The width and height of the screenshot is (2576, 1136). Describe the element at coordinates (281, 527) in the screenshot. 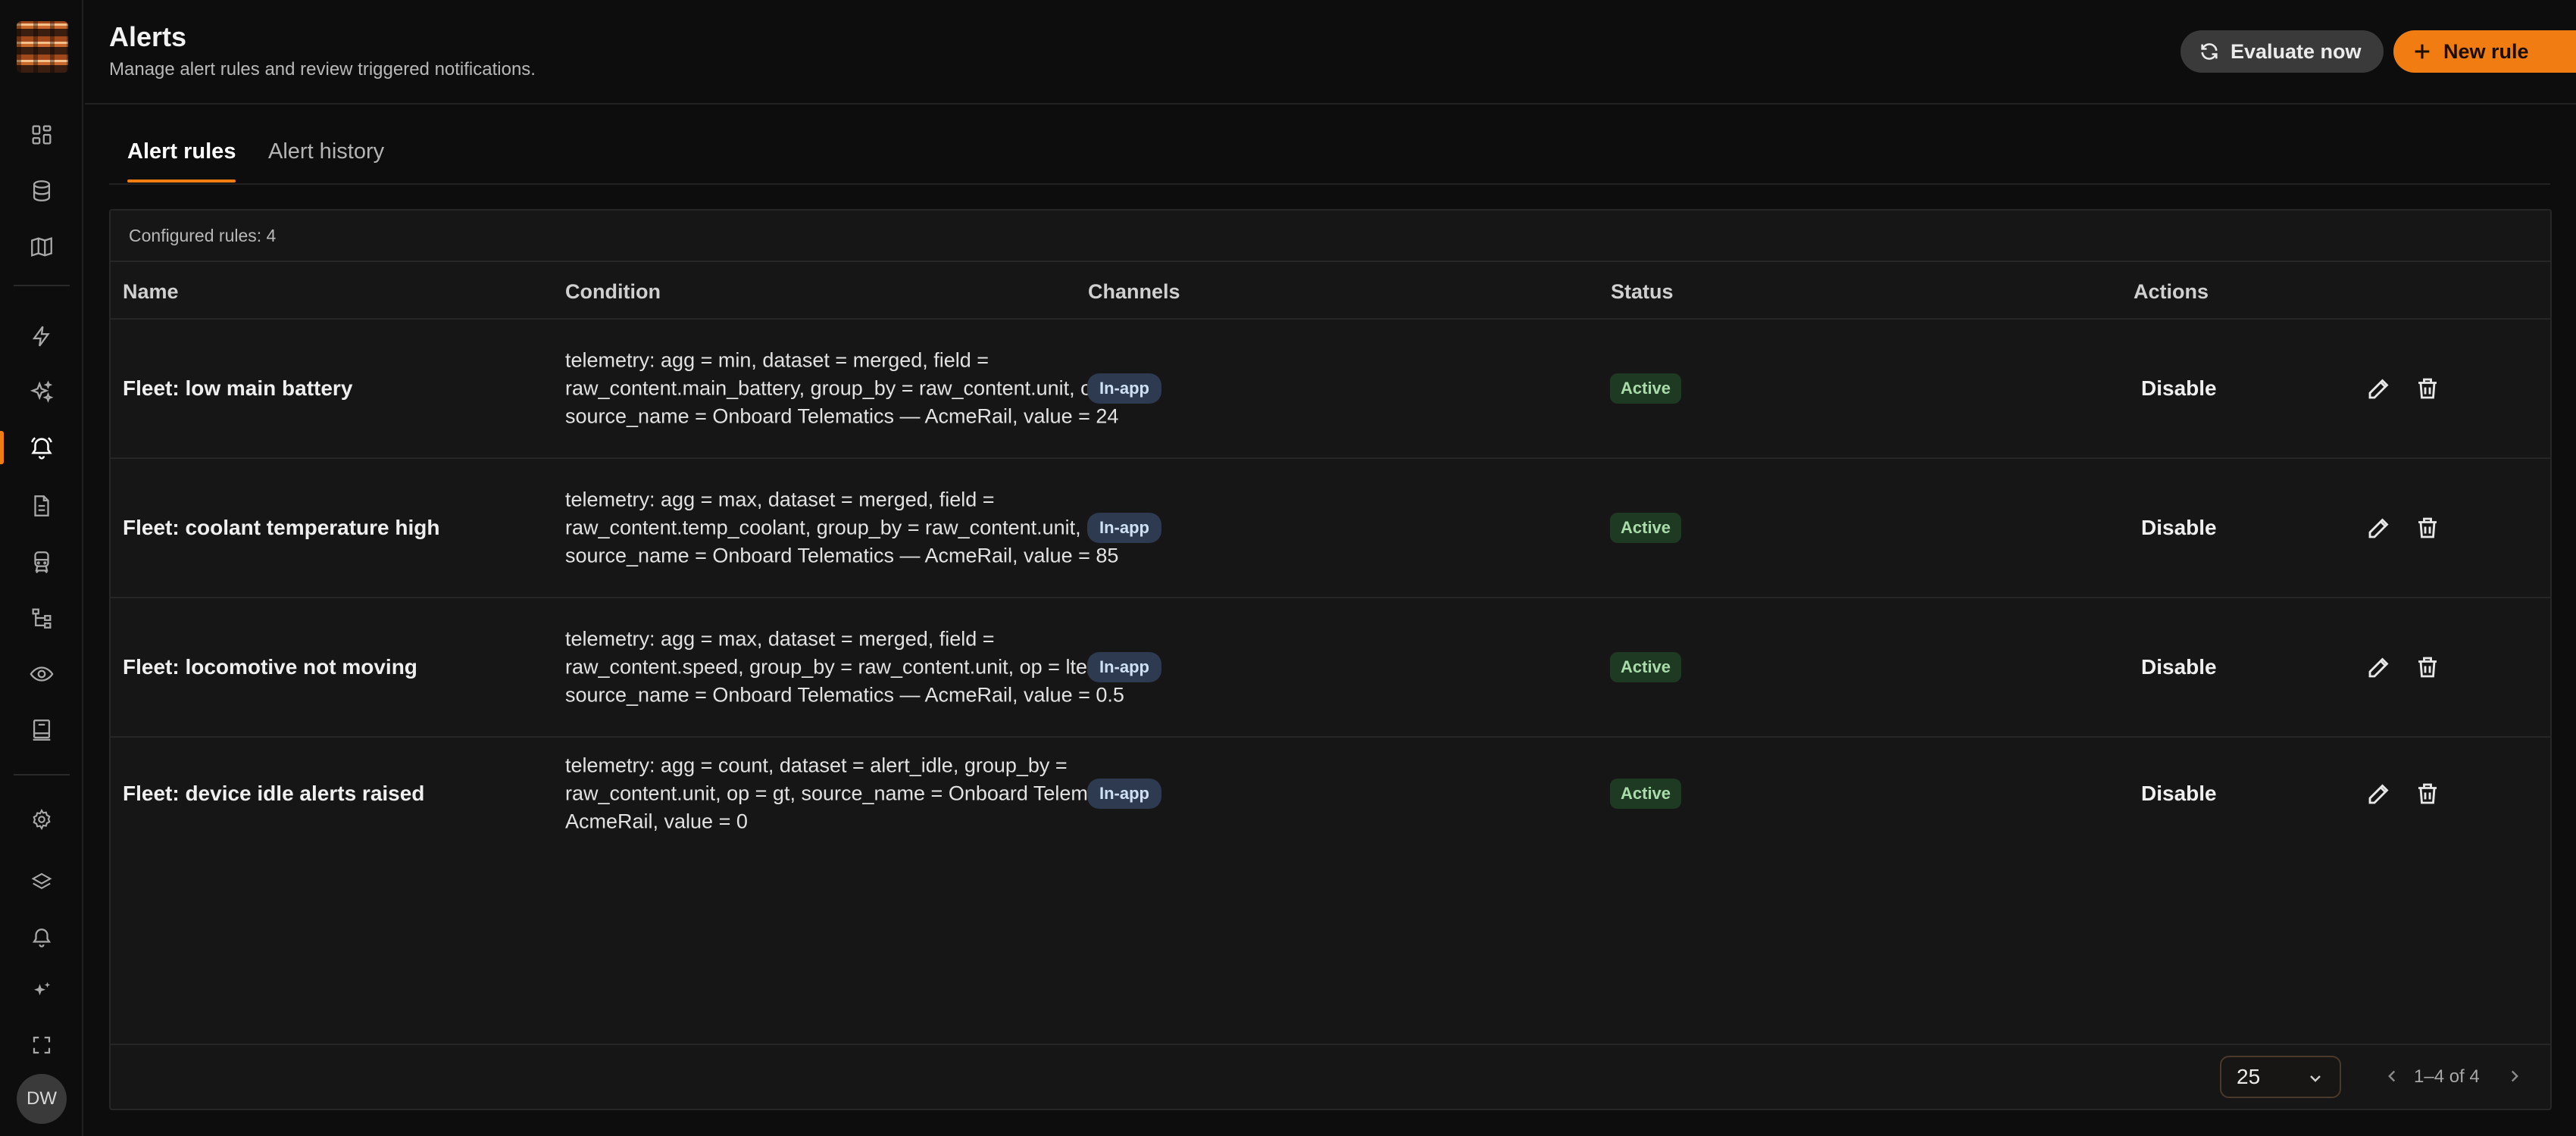

I see `rule-name: Fleet: coolant temperature high` at that location.